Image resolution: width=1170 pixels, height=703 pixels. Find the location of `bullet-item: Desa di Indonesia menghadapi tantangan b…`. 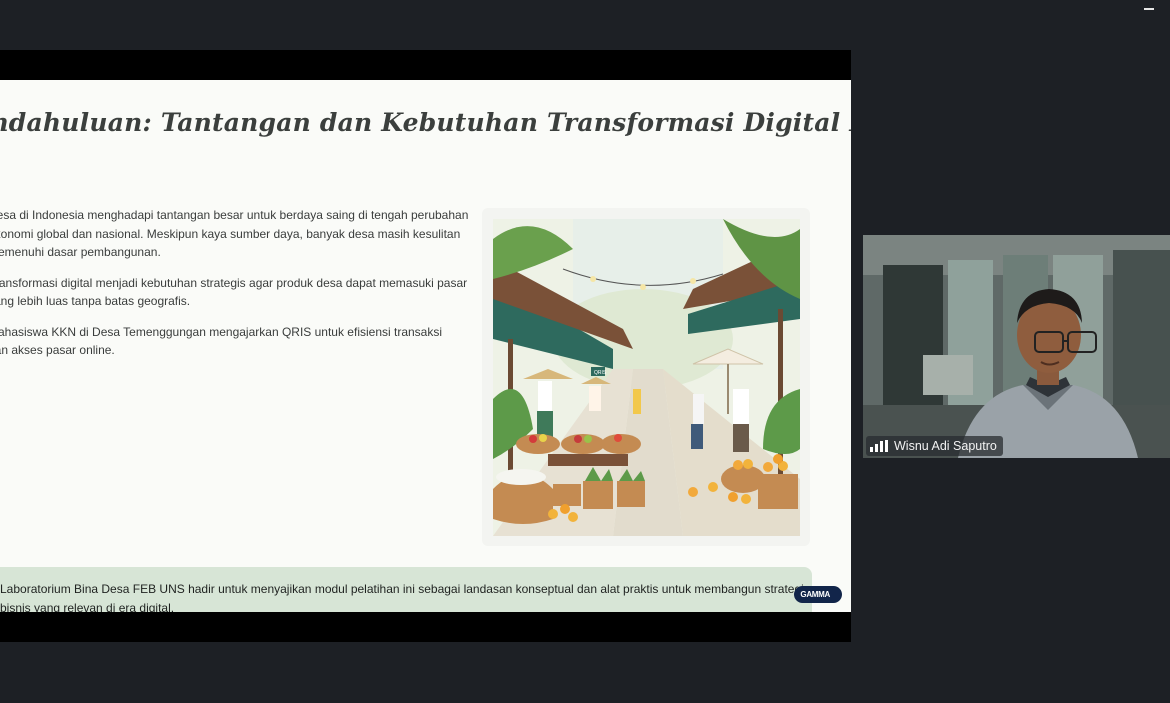

bullet-item: Desa di Indonesia menghadapi tantangan b… is located at coordinates (234, 234).